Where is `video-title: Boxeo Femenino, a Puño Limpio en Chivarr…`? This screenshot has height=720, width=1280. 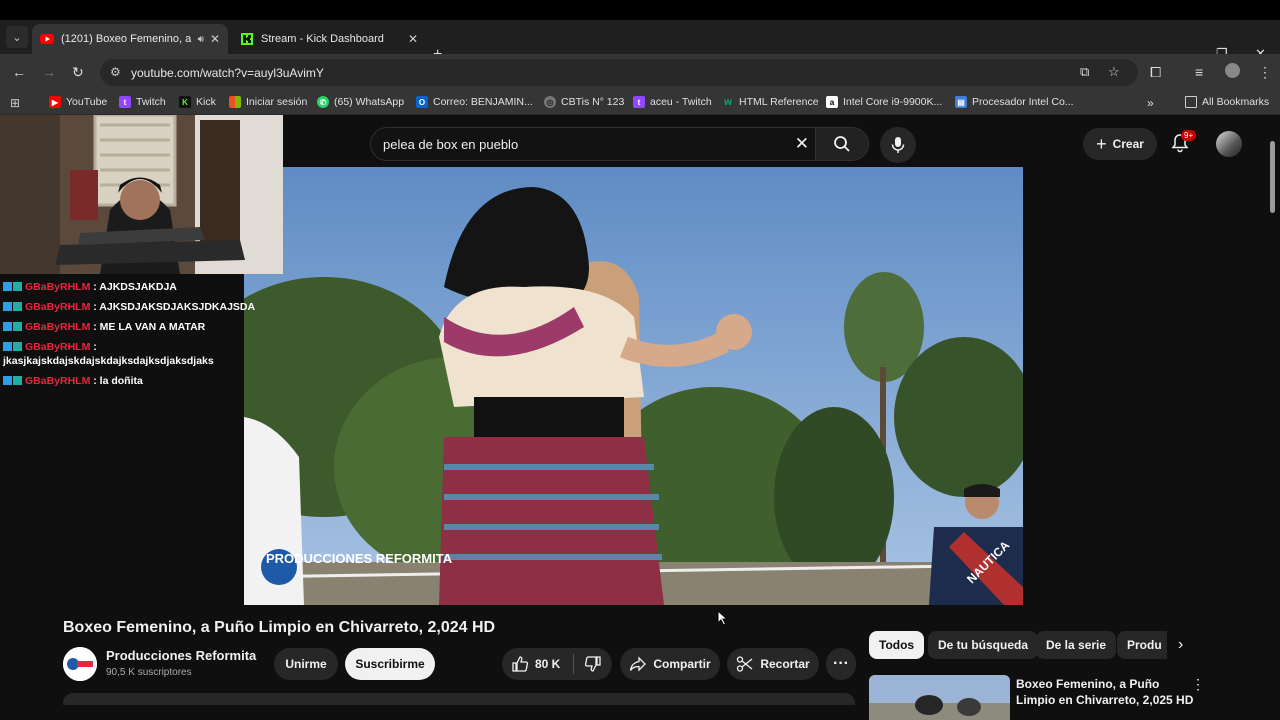 video-title: Boxeo Femenino, a Puño Limpio en Chivarr… is located at coordinates (279, 627).